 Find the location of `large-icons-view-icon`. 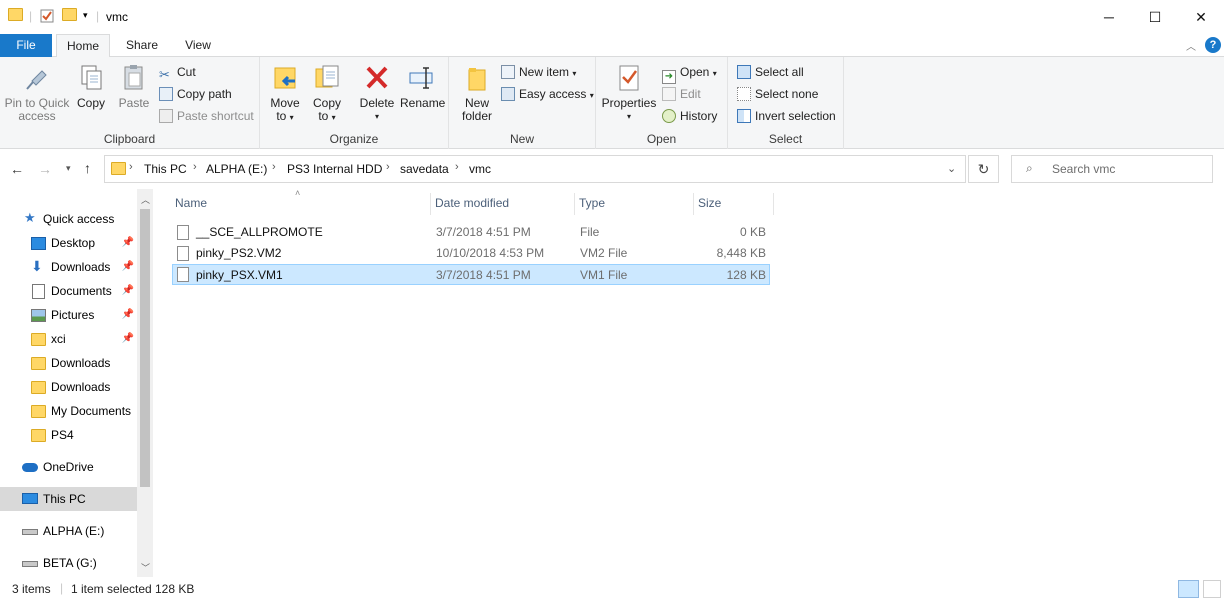

large-icons-view-icon is located at coordinates (1212, 589).